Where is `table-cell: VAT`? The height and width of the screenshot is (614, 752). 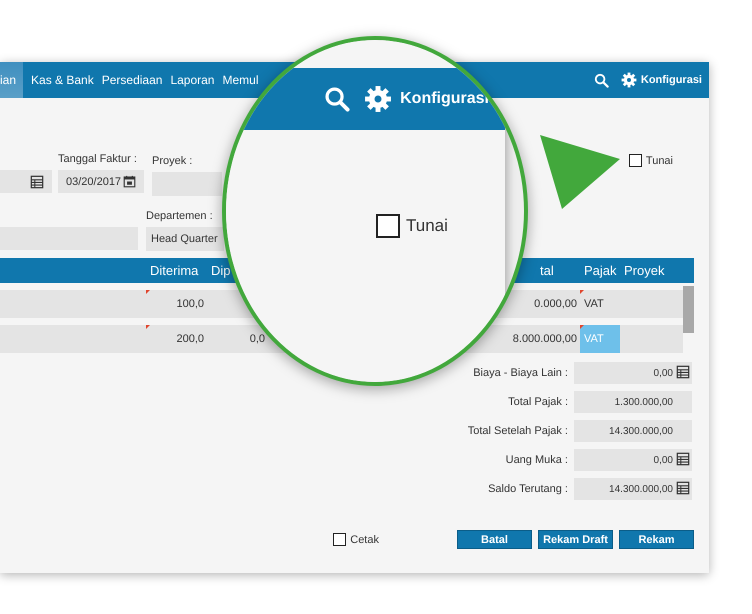 table-cell: VAT is located at coordinates (600, 304).